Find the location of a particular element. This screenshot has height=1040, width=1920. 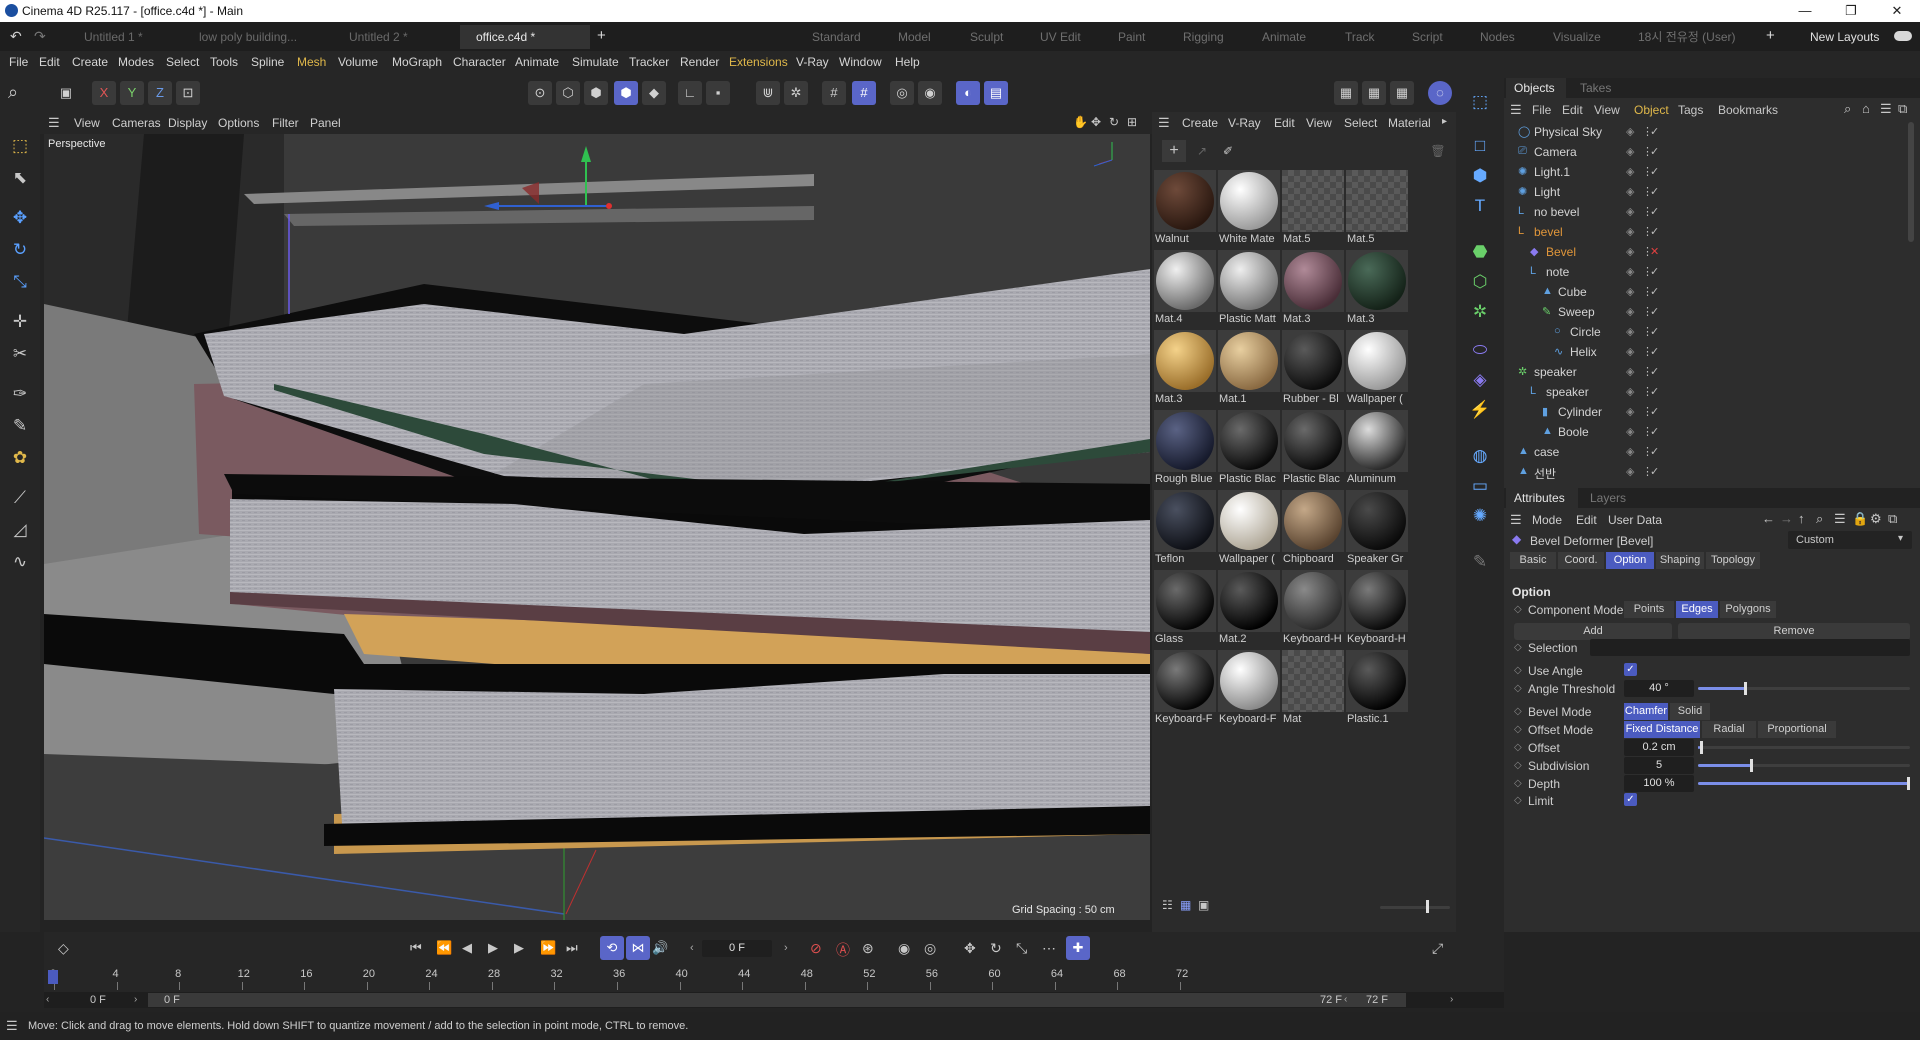

attributes-new-window-icon: ⧉ is located at coordinates (1892, 519).